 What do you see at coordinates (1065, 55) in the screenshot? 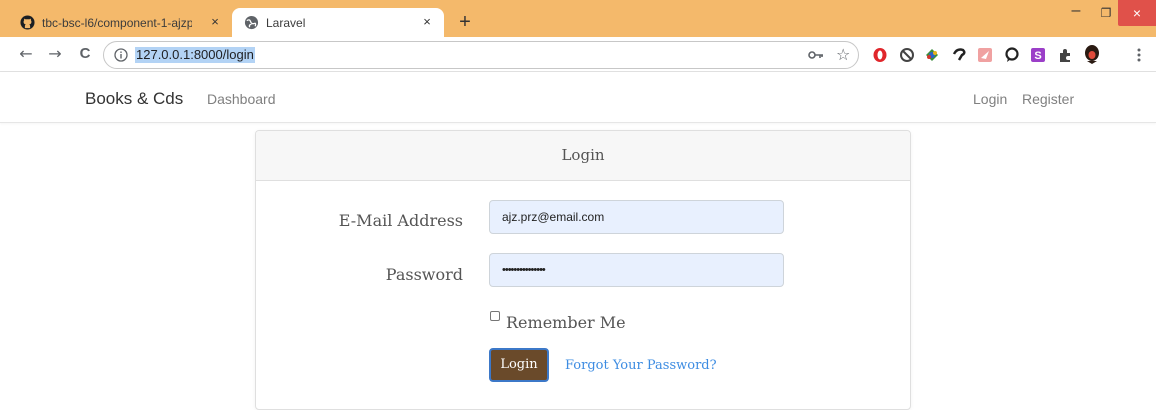
I see `extensions-icon` at bounding box center [1065, 55].